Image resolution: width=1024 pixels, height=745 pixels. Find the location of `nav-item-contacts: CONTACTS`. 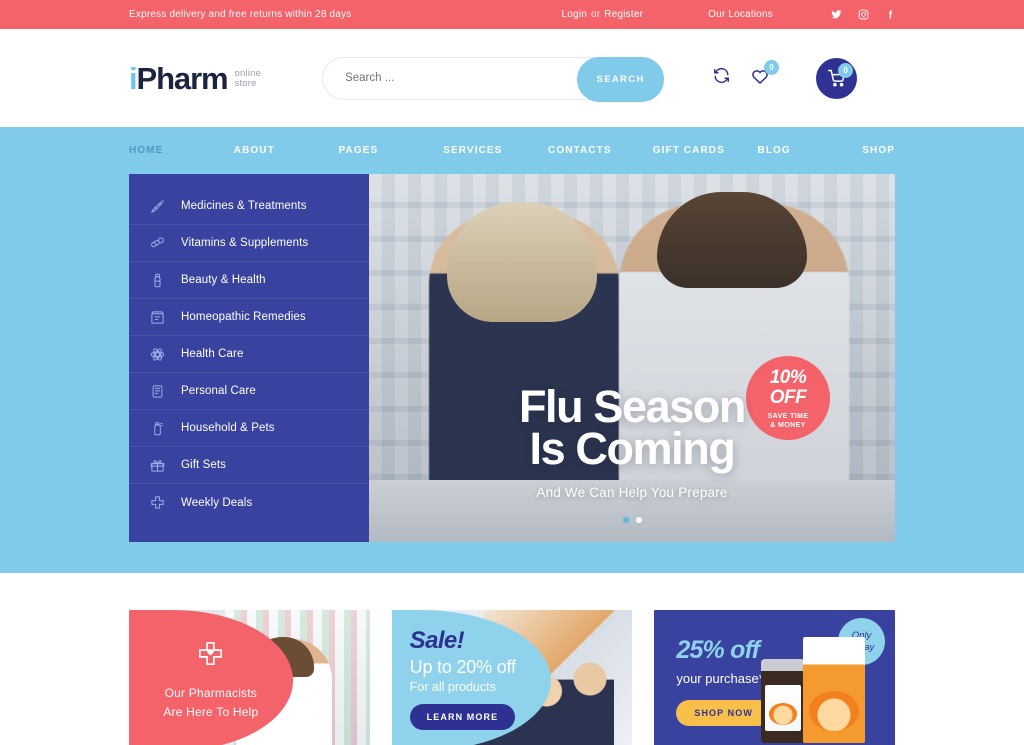

nav-item-contacts: CONTACTS is located at coordinates (600, 150).